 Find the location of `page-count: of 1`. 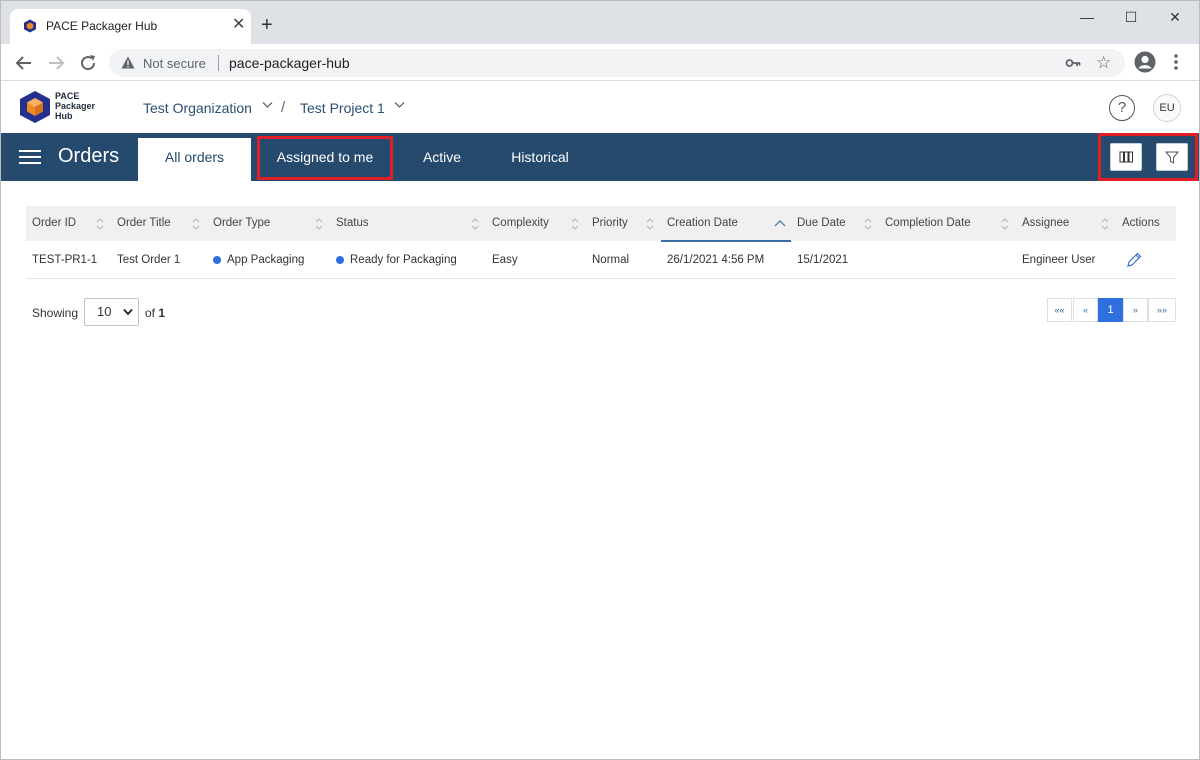

page-count: of 1 is located at coordinates (155, 313).